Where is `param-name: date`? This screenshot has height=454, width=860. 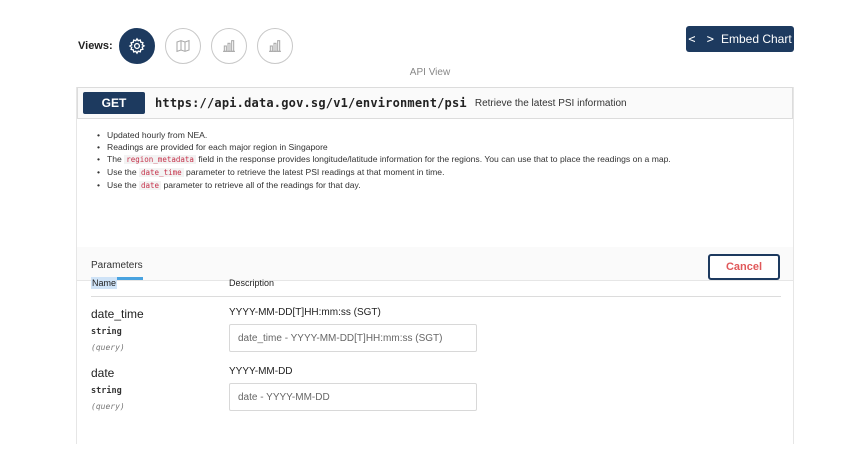 param-name: date is located at coordinates (103, 373).